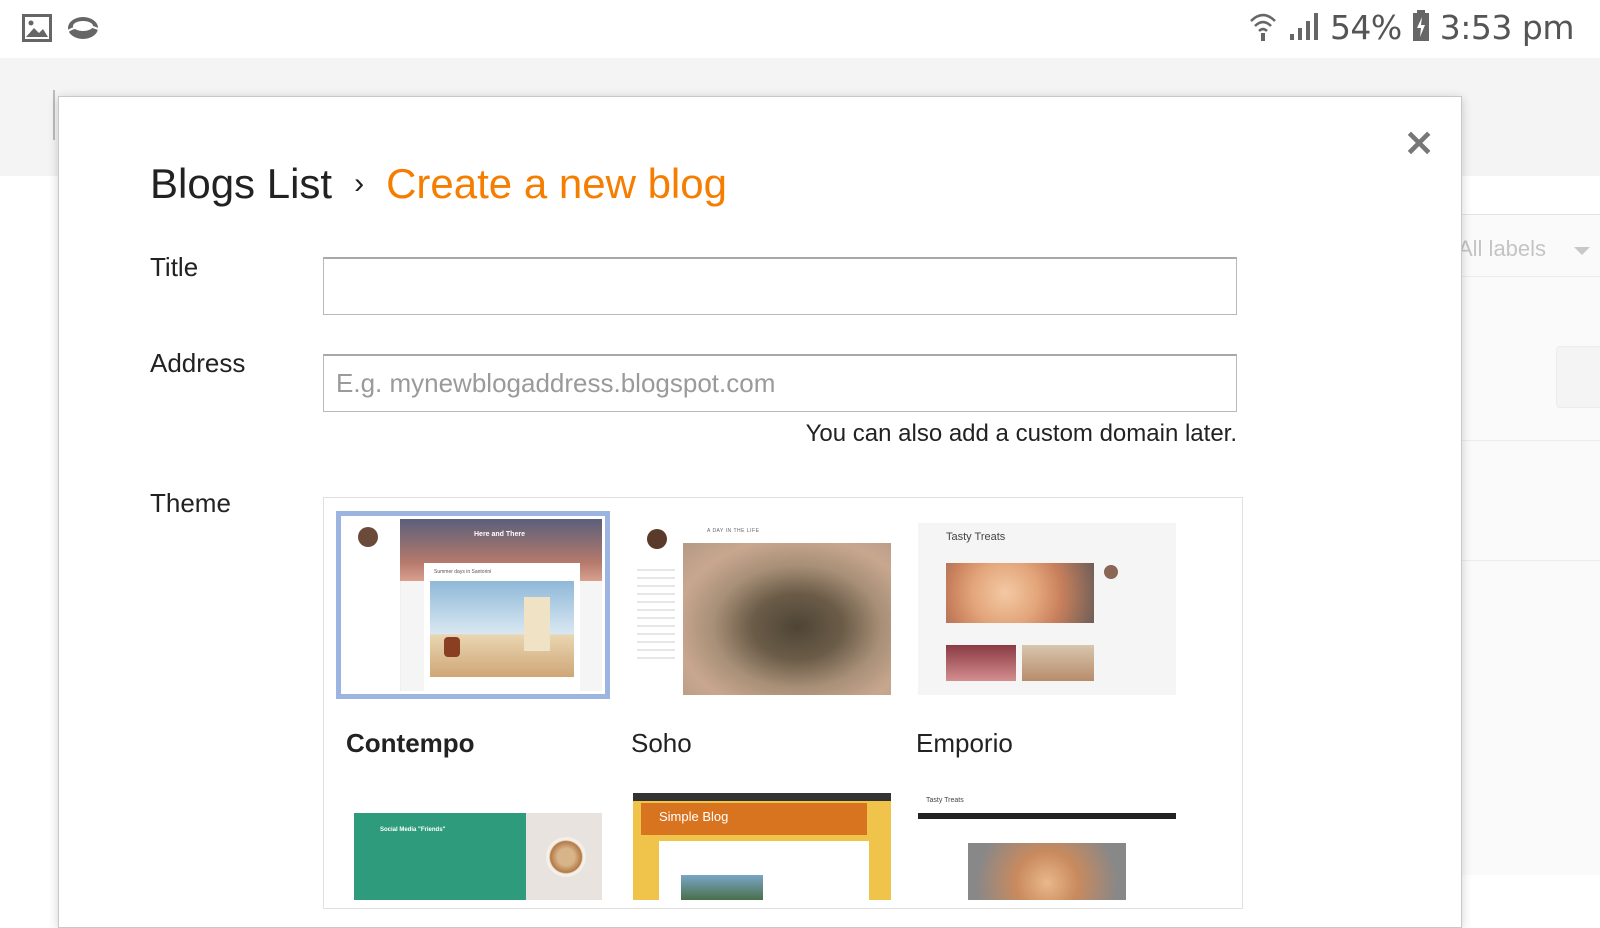  I want to click on thumbnail-coffee-image, so click(566, 857).